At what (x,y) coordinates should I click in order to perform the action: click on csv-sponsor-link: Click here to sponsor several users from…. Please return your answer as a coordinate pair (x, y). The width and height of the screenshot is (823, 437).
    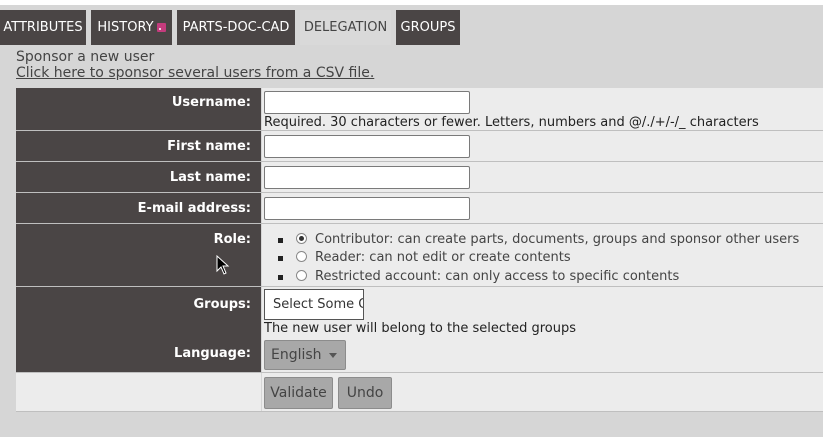
    Looking at the image, I should click on (195, 73).